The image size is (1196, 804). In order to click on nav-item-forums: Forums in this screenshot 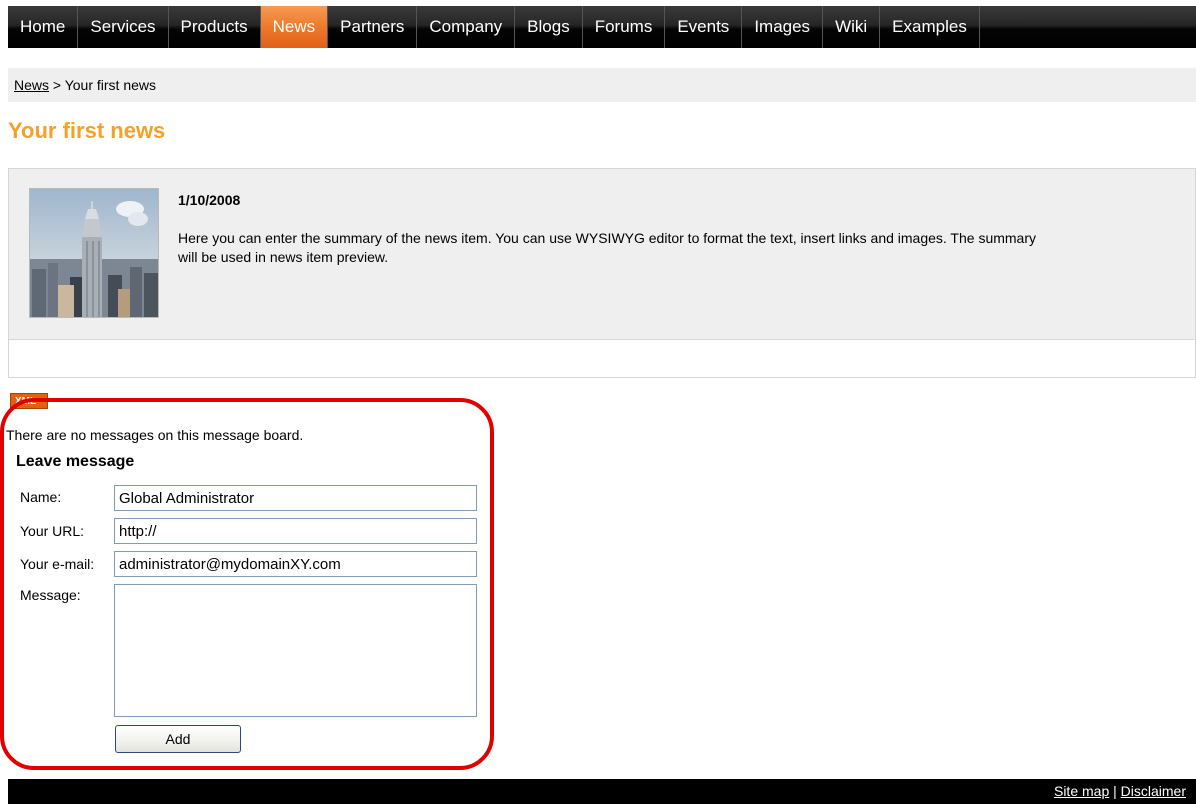, I will do `click(624, 27)`.